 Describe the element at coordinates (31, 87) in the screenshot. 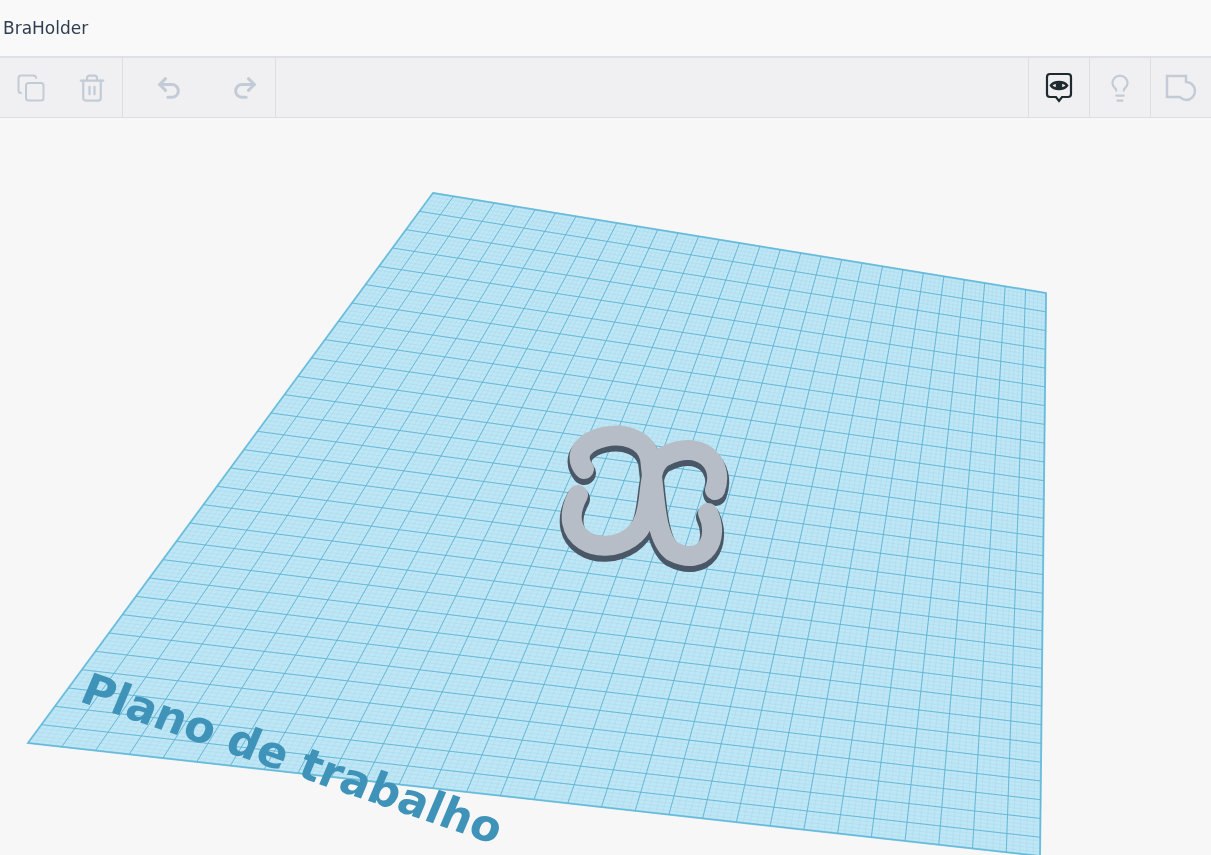

I see `copy-icon` at that location.